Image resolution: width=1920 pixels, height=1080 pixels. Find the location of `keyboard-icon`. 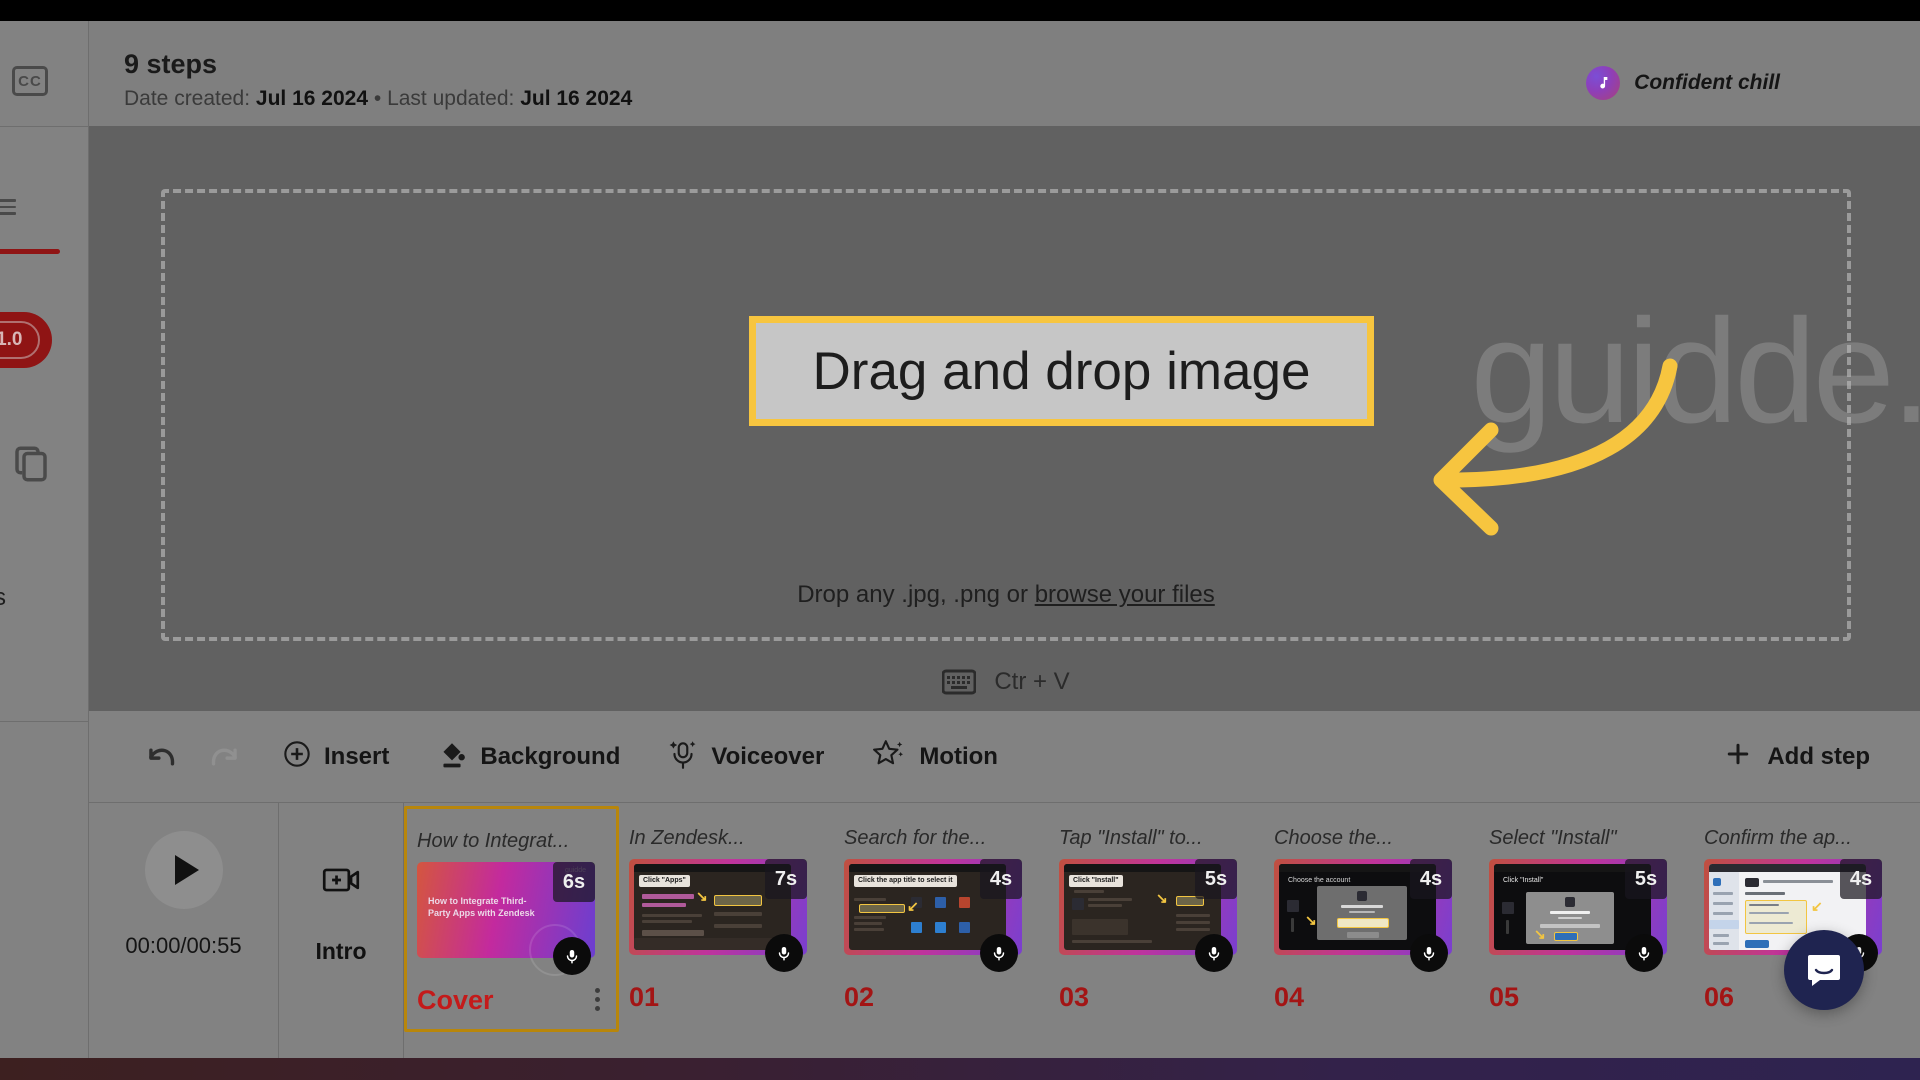

keyboard-icon is located at coordinates (959, 682).